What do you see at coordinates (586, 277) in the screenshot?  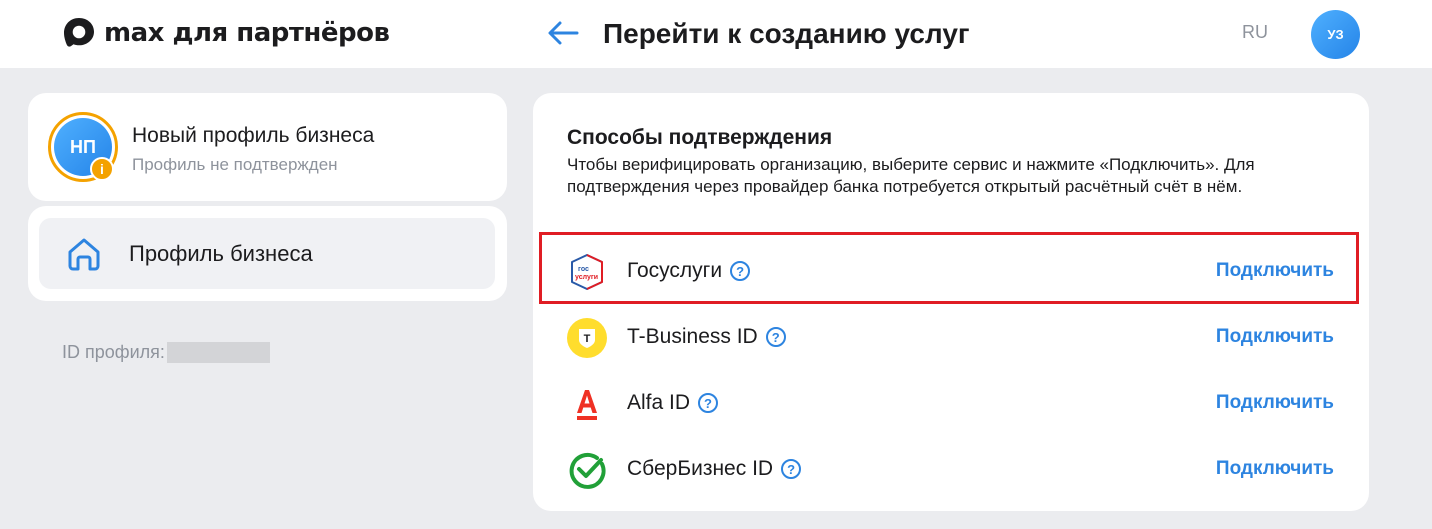 I see `gosuslugi-logo-text-bottom: услуги` at bounding box center [586, 277].